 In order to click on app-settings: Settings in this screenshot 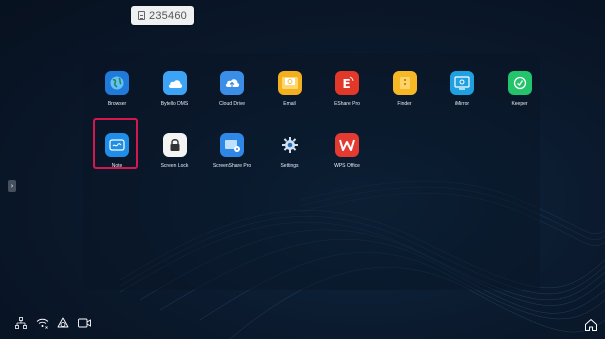, I will do `click(290, 144)`.